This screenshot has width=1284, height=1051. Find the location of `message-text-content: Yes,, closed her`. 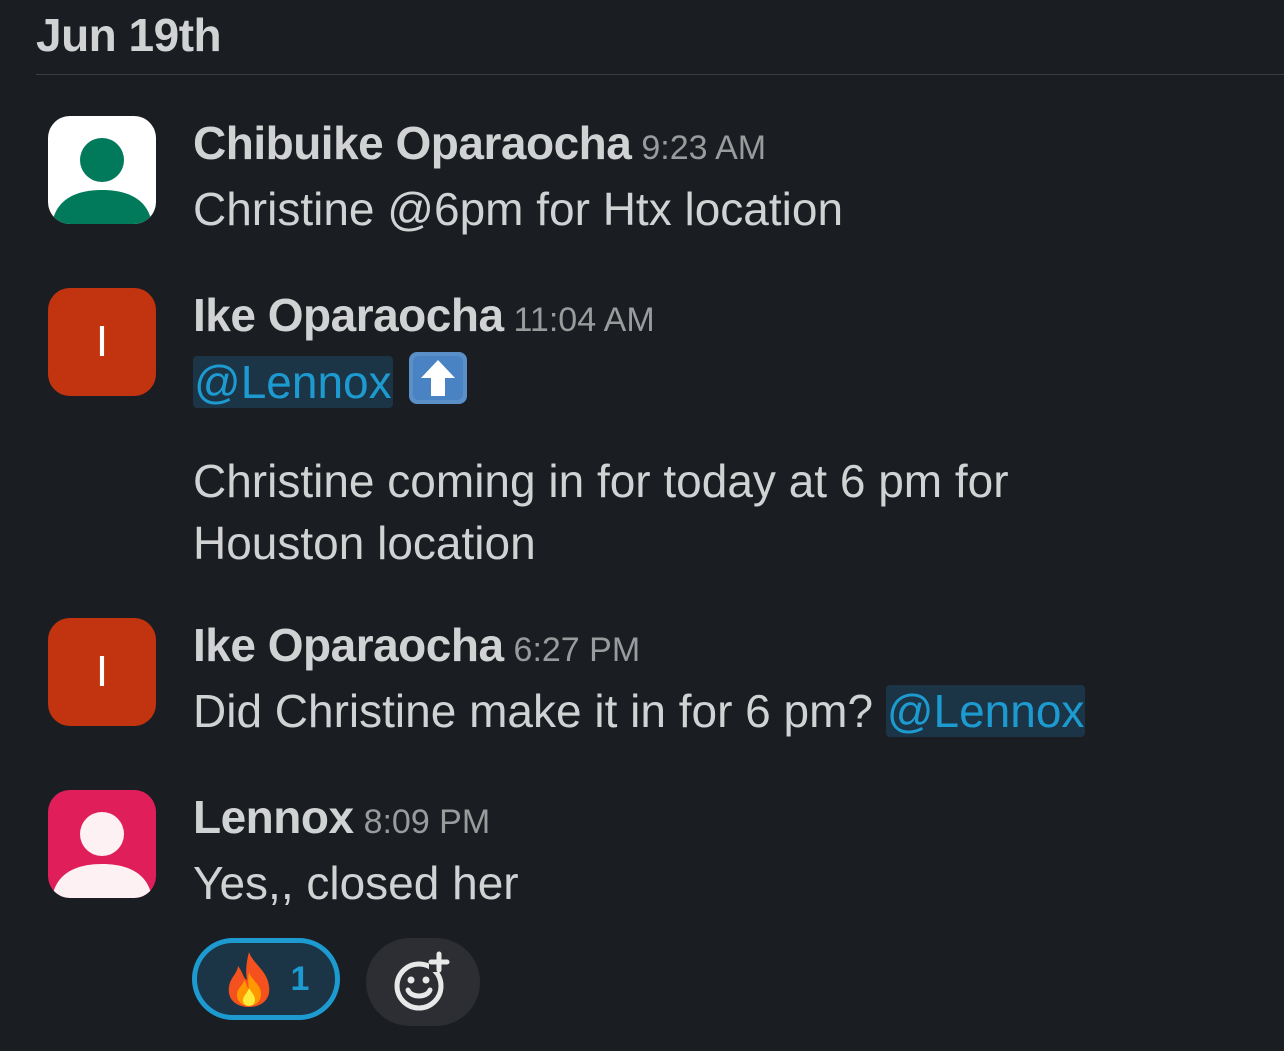

message-text-content: Yes,, closed her is located at coordinates (356, 883).